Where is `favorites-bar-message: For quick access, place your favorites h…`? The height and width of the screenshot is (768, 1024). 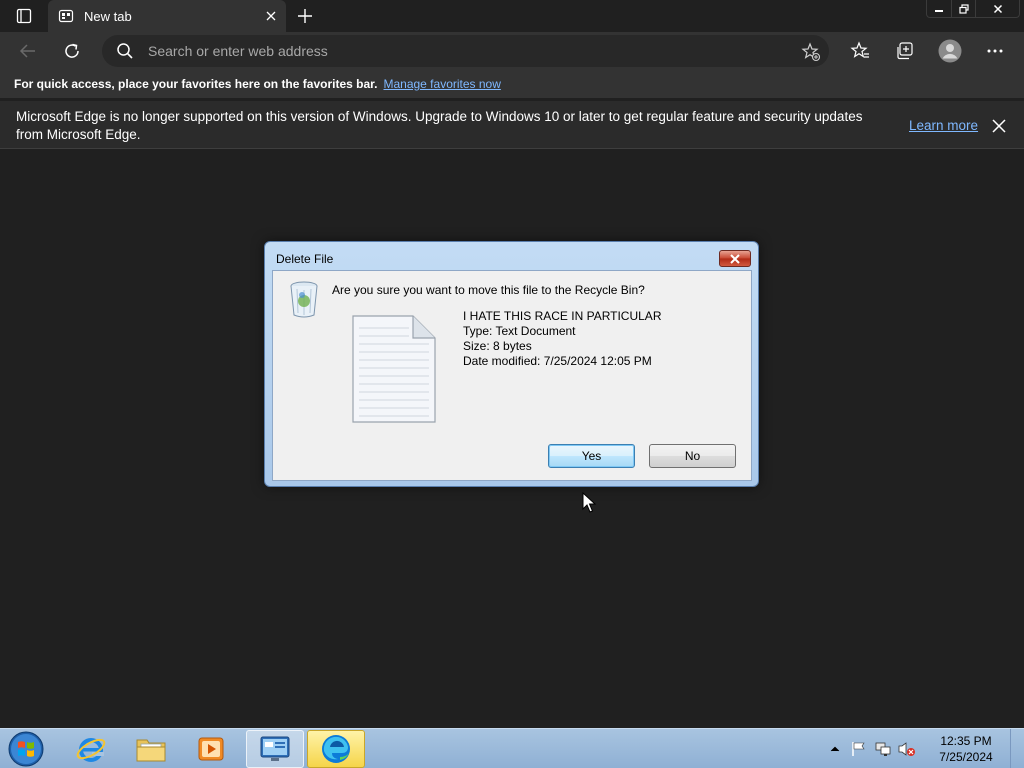
favorites-bar-message: For quick access, place your favorites h… is located at coordinates (196, 84).